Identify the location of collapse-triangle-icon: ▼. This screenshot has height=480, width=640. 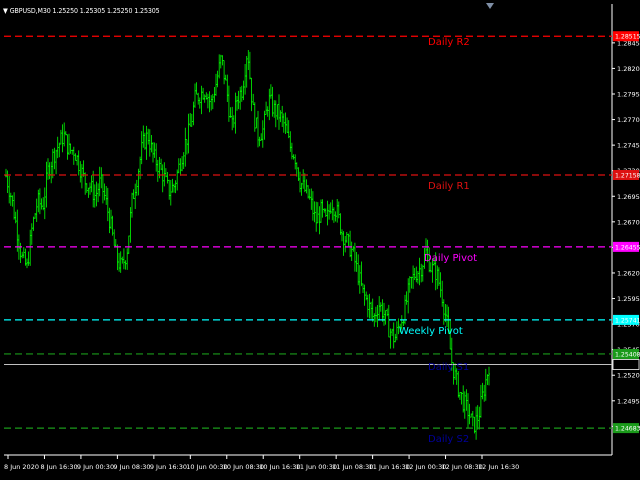
(5, 11).